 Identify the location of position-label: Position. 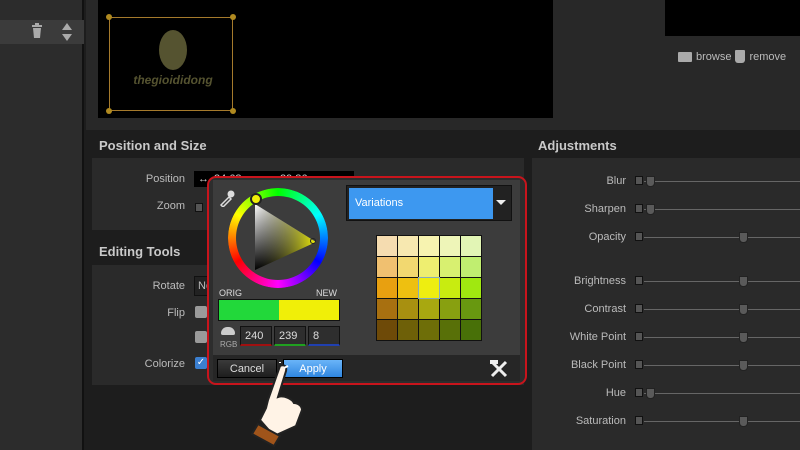
(165, 179).